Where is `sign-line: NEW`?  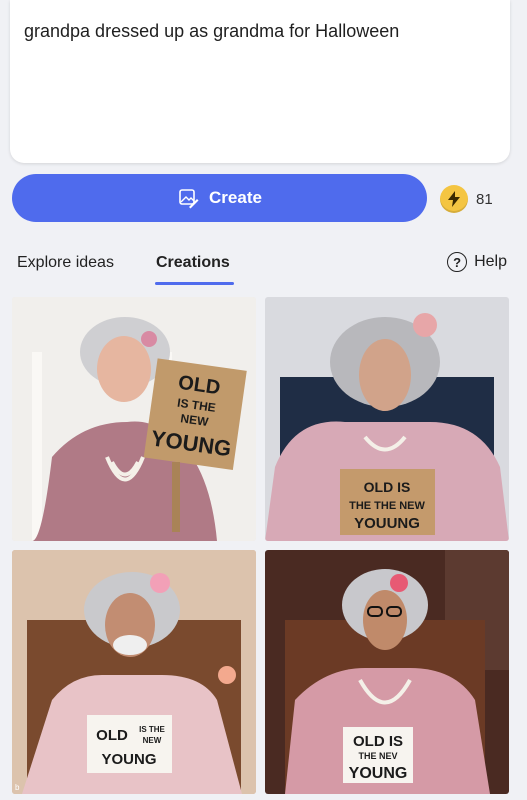
sign-line: NEW is located at coordinates (152, 740).